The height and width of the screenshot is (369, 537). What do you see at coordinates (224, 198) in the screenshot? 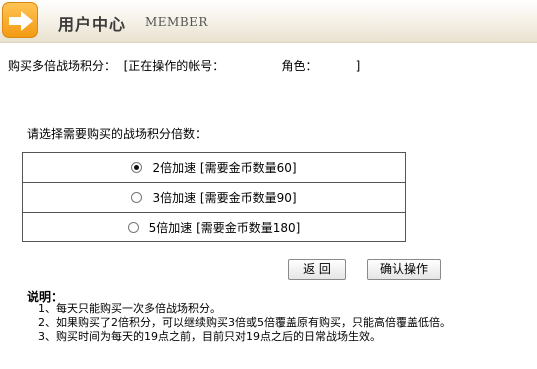
I see `option-3x-label: 3倍加速 [需要金币数量90]` at bounding box center [224, 198].